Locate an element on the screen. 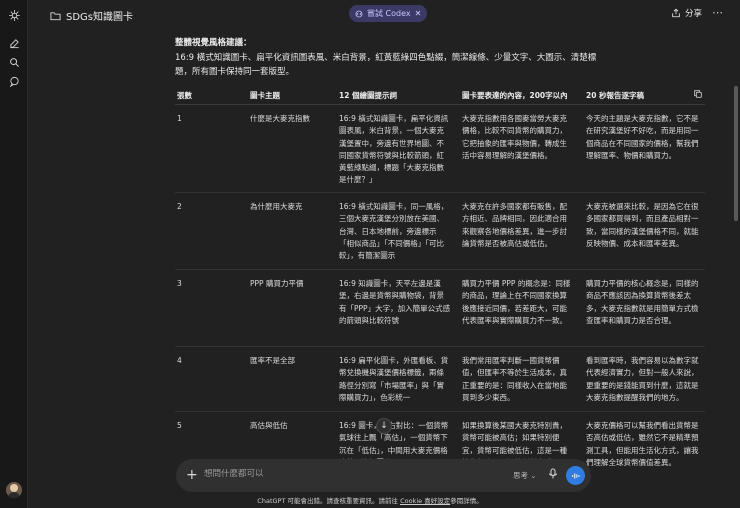  folder-icon is located at coordinates (55, 15).